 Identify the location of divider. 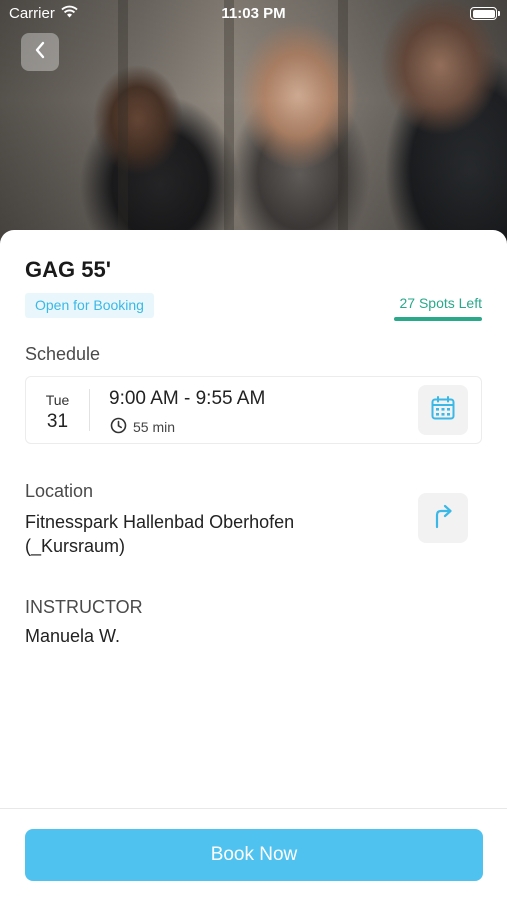
(89, 410).